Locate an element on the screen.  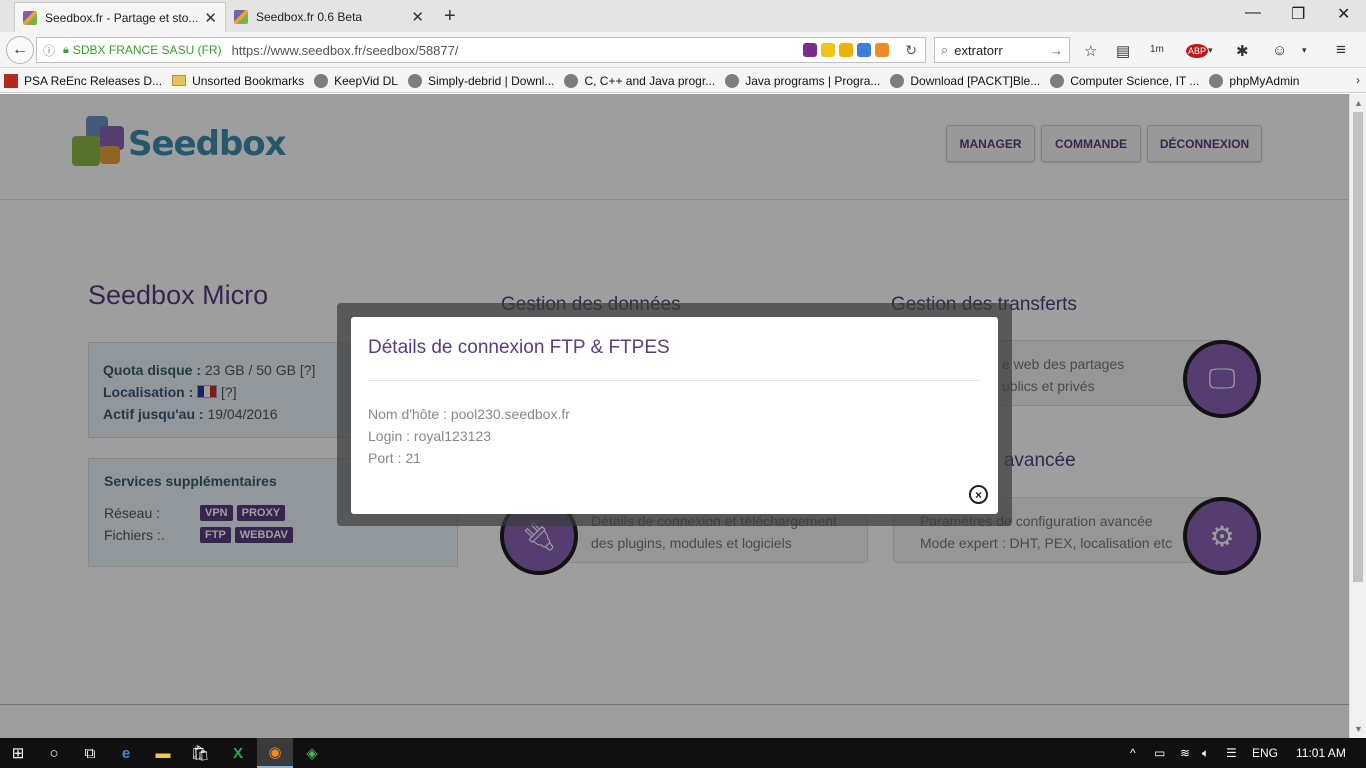
page-scrollbar: ▲ ▼ is located at coordinates (1357, 416).